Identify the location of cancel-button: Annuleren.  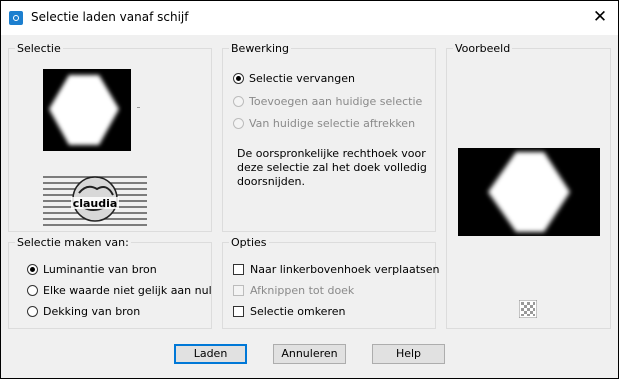
(309, 354).